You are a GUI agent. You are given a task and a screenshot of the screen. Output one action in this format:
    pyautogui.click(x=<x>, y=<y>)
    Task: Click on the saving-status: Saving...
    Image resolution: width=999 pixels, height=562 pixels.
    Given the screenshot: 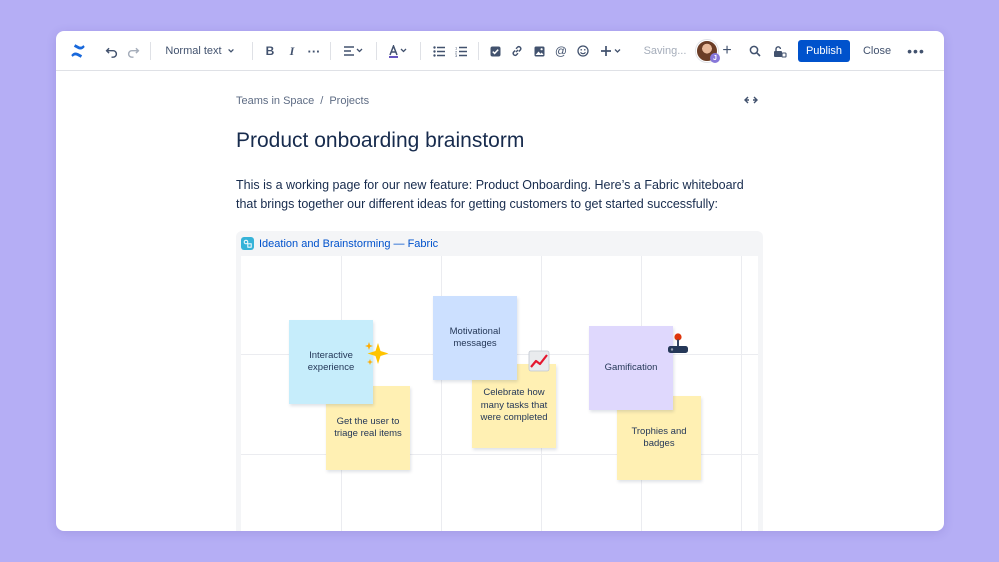 What is the action you would take?
    pyautogui.click(x=665, y=51)
    